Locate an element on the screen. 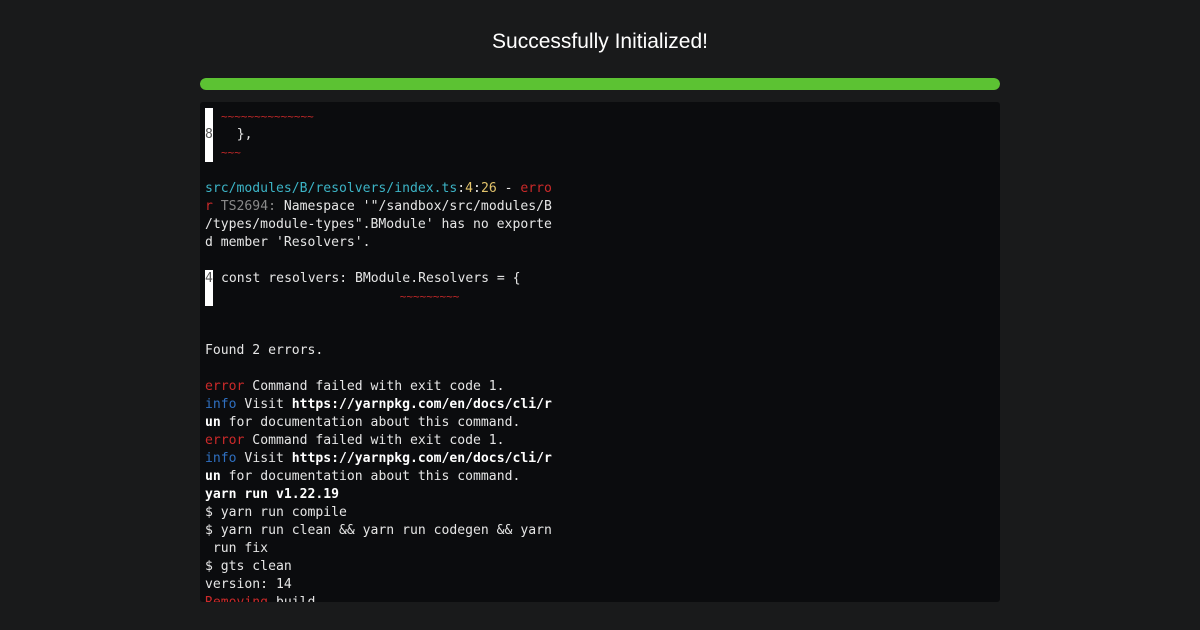 The height and width of the screenshot is (630, 1200). terminal-text: 4 is located at coordinates (469, 188).